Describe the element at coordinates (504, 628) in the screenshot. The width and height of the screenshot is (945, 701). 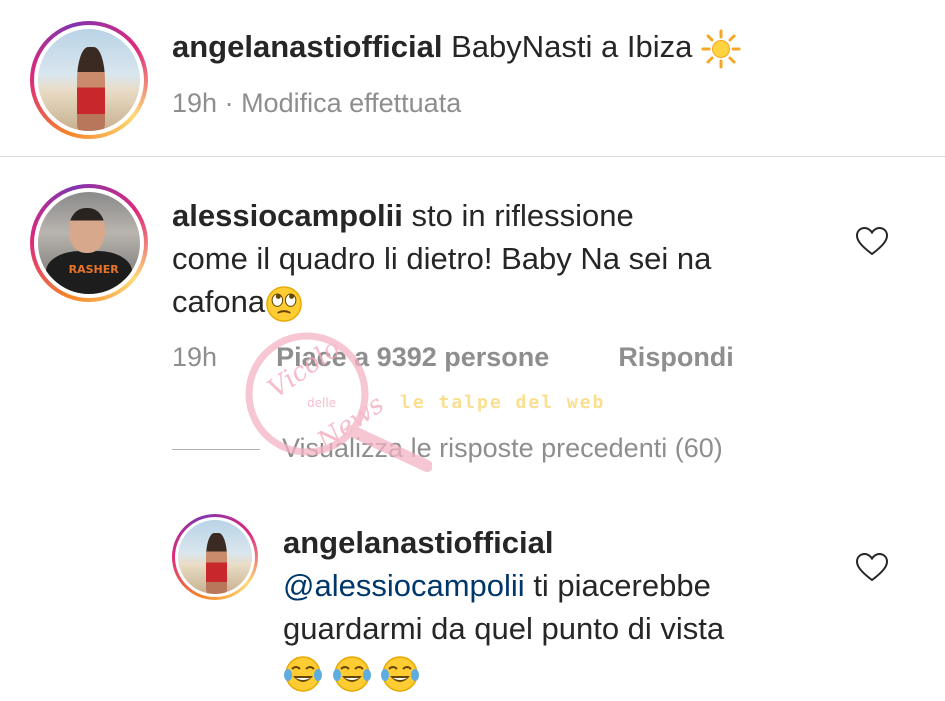
I see `reply-text-line2: guardarmi da quel punto di vista` at that location.